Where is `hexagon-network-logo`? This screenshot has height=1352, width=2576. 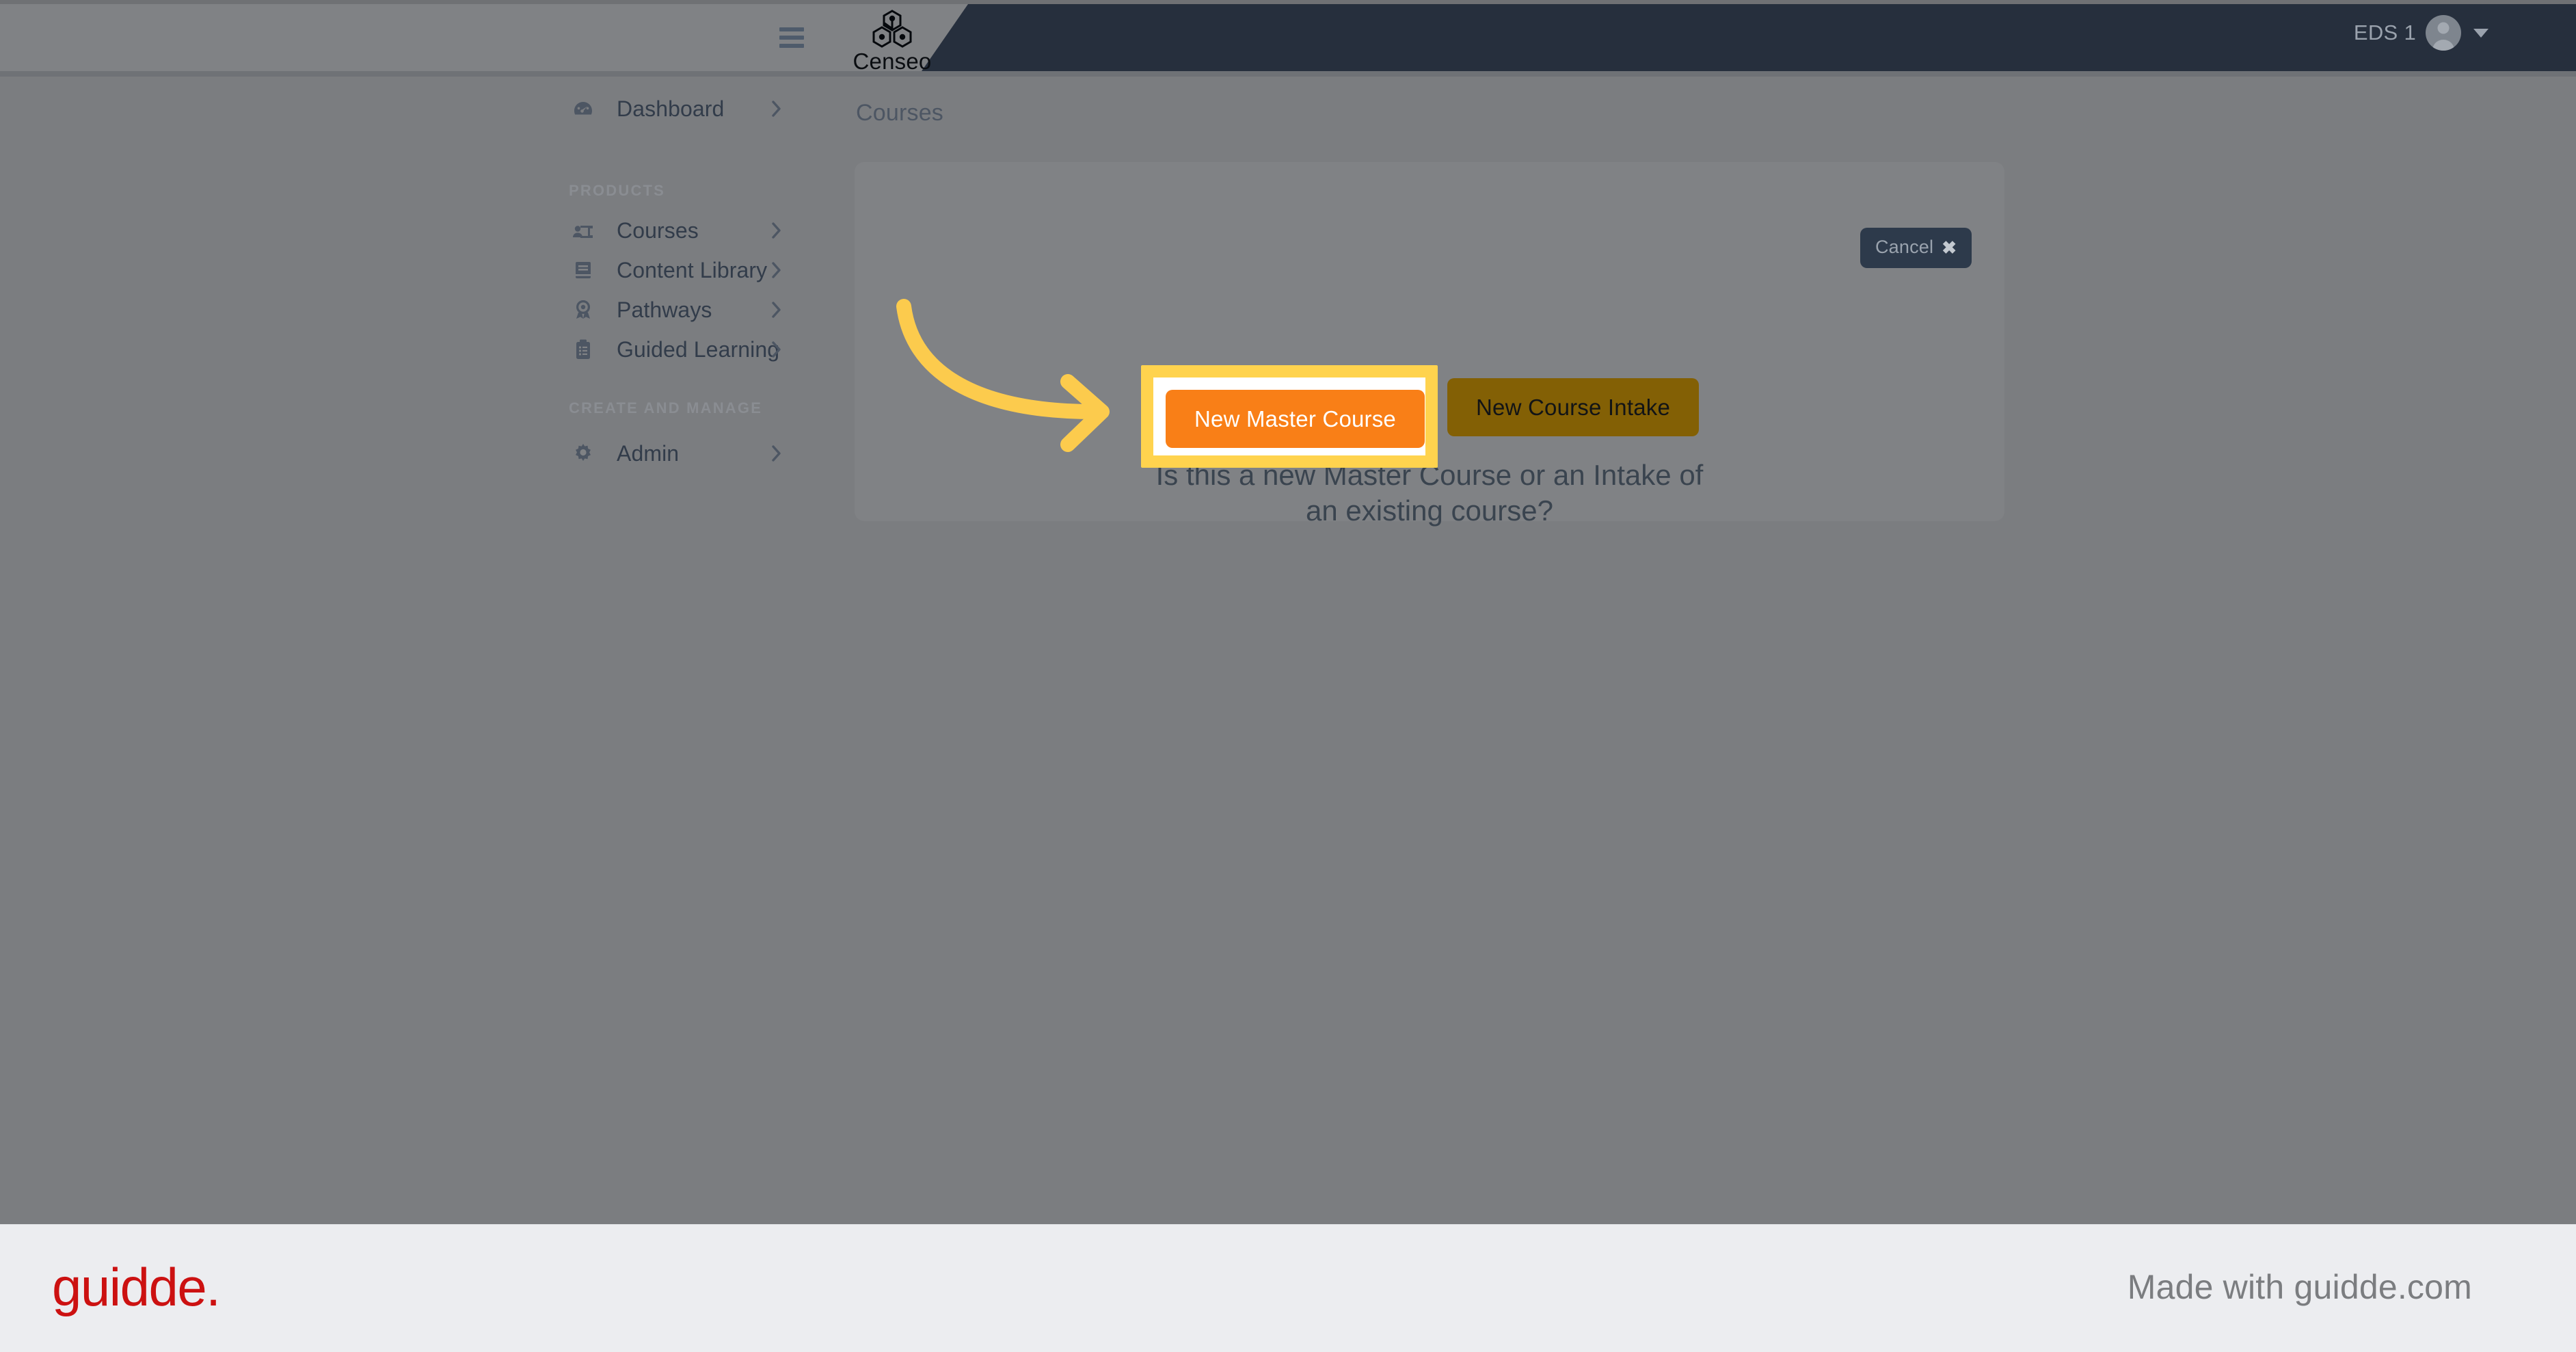 hexagon-network-logo is located at coordinates (892, 30).